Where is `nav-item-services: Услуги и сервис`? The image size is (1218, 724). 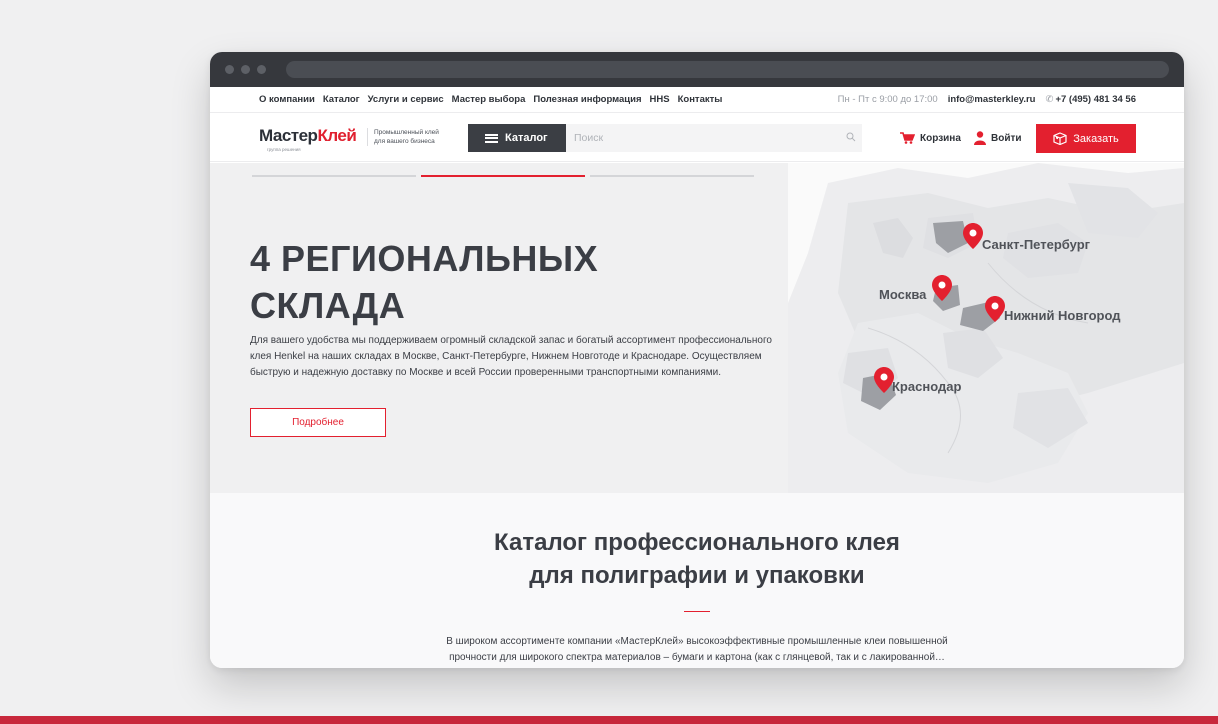
nav-item-services: Услуги и сервис is located at coordinates (406, 99).